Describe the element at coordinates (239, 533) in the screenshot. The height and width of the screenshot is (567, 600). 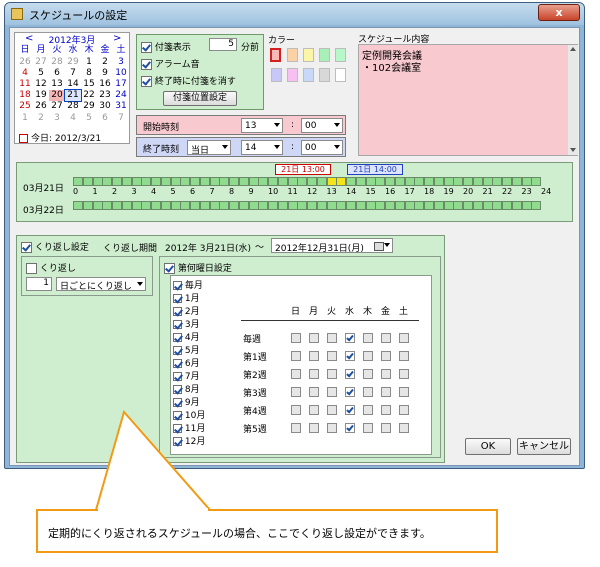
I see `callout-text: 定期的にくり返されるスケジュールの場合、ここでくり返し設定ができます。` at that location.